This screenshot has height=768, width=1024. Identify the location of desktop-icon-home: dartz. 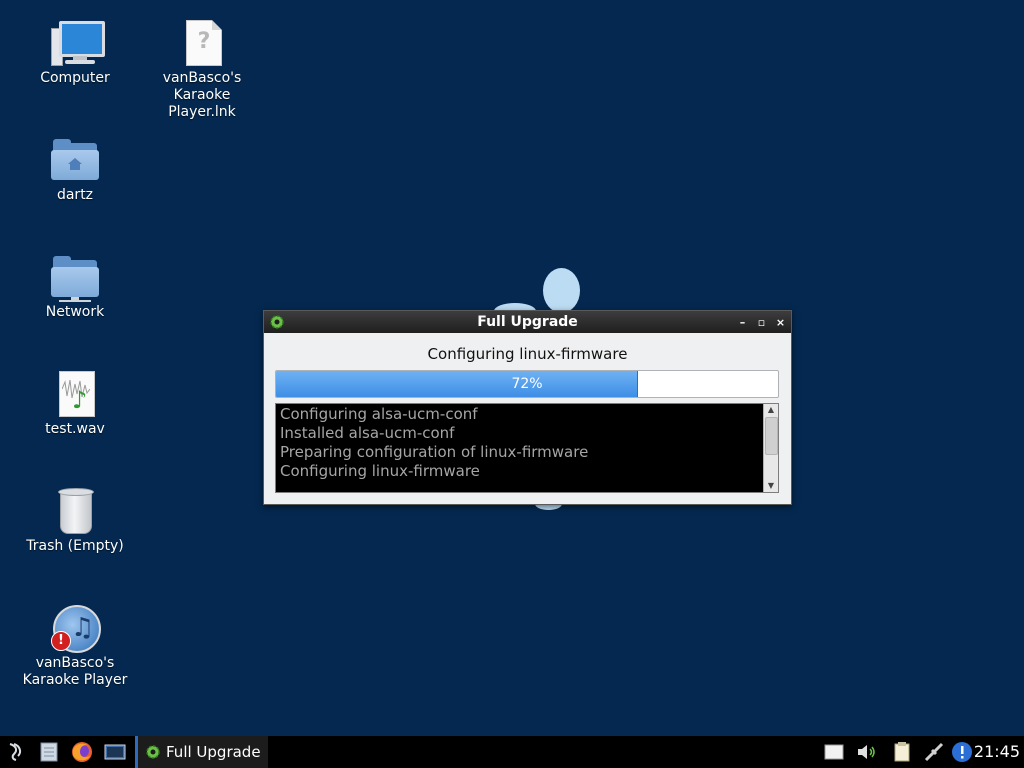
(75, 170).